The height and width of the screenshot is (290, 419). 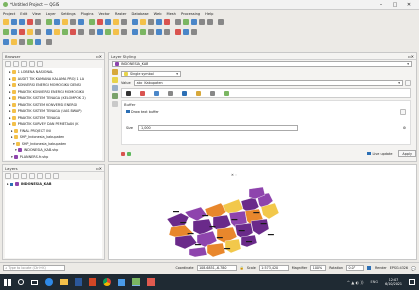 I want to click on placement-icon, so click(x=212, y=93).